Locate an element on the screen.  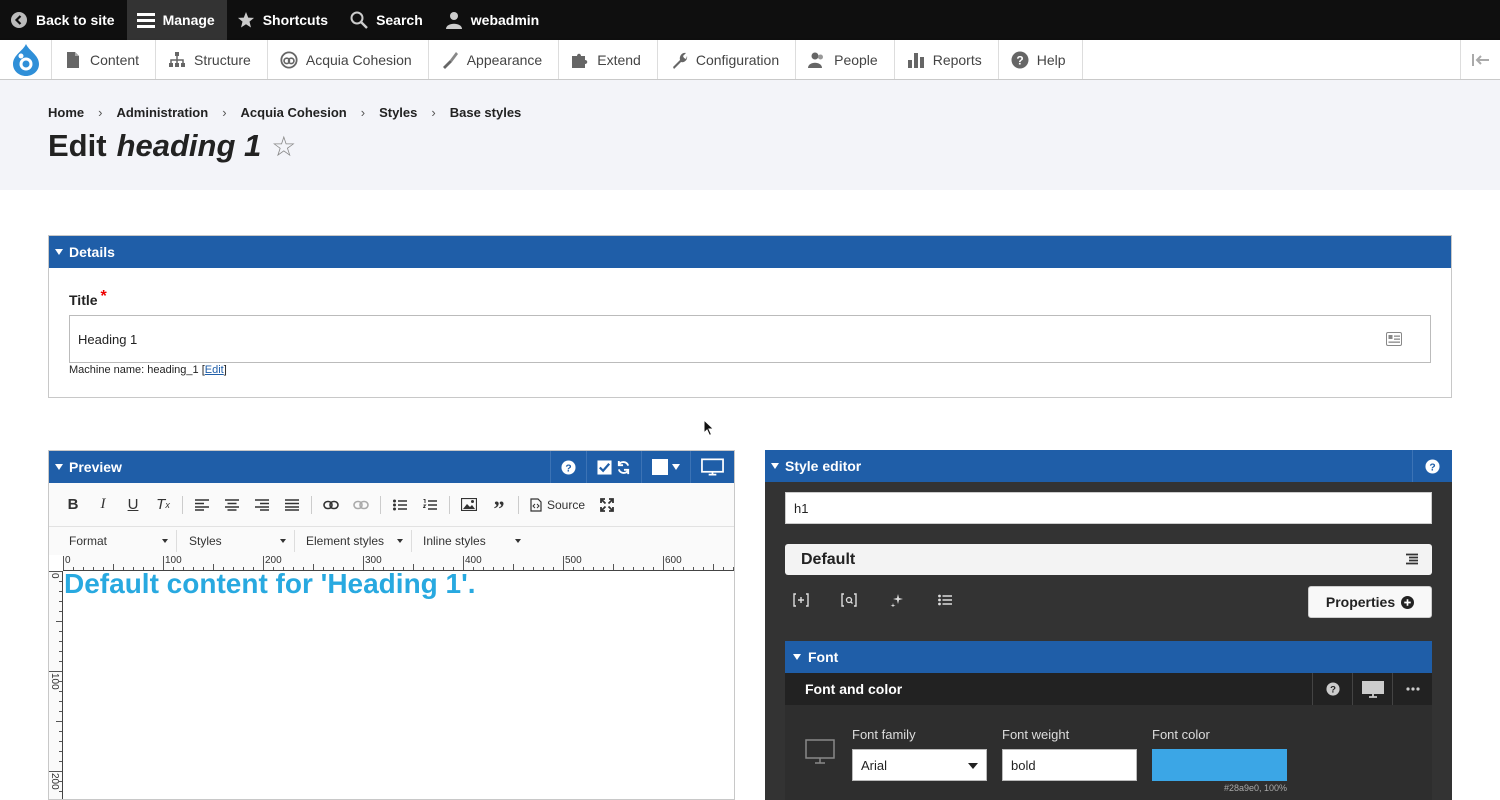
user-tab: webadmin is located at coordinates (493, 20).